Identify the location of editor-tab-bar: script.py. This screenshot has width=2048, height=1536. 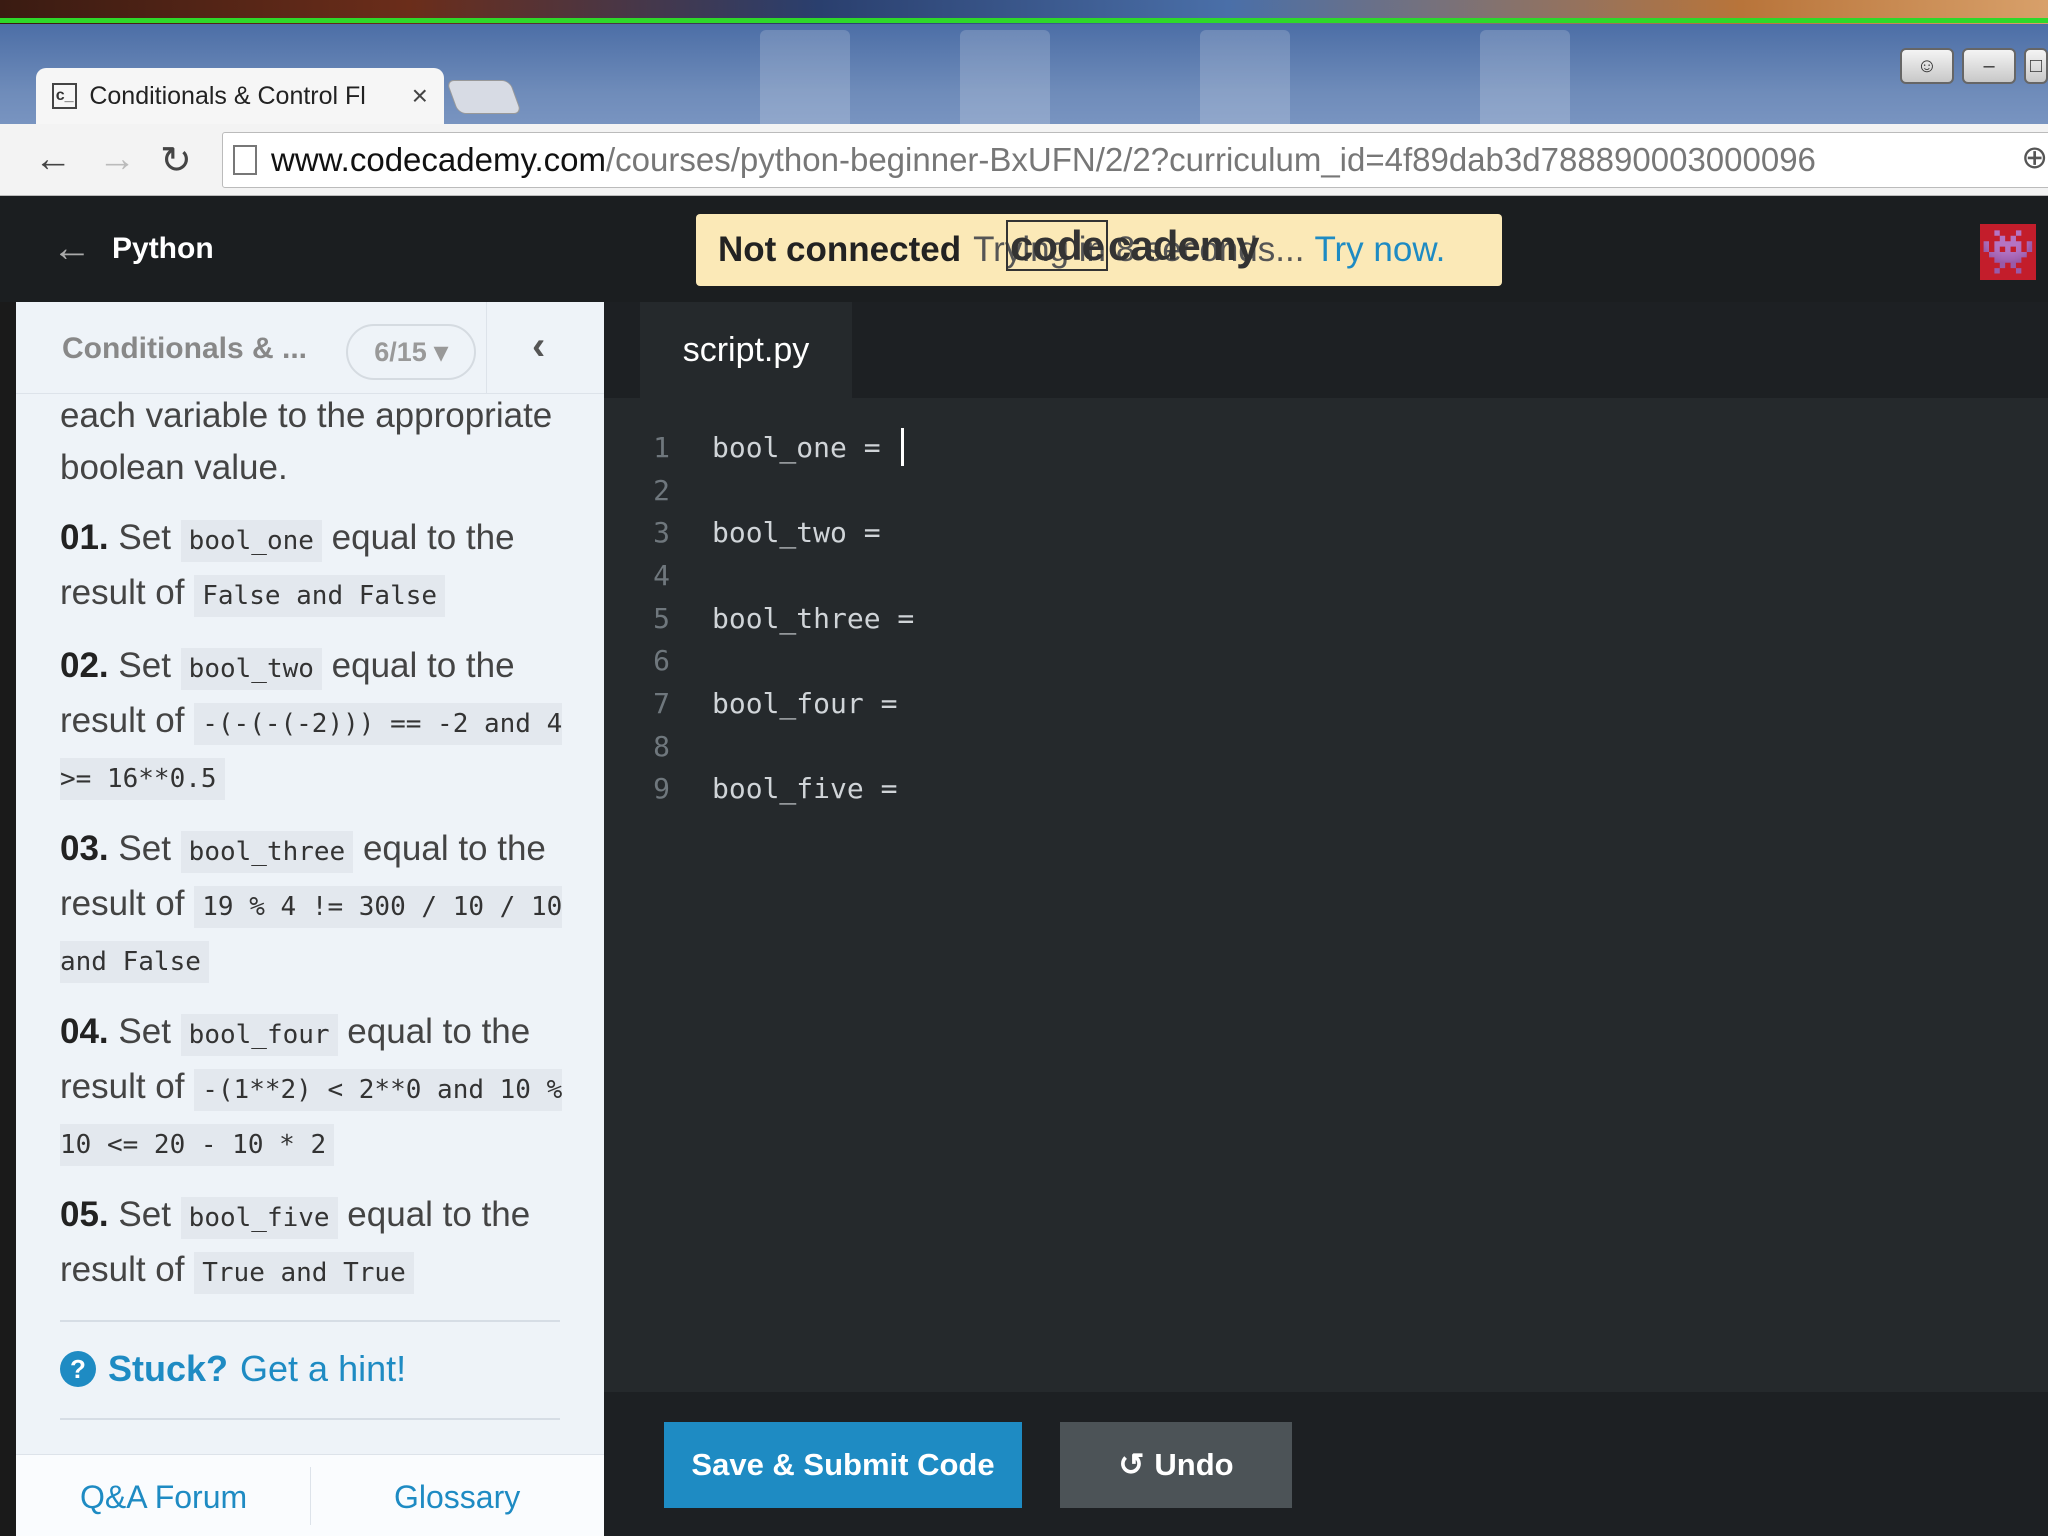
(1326, 350).